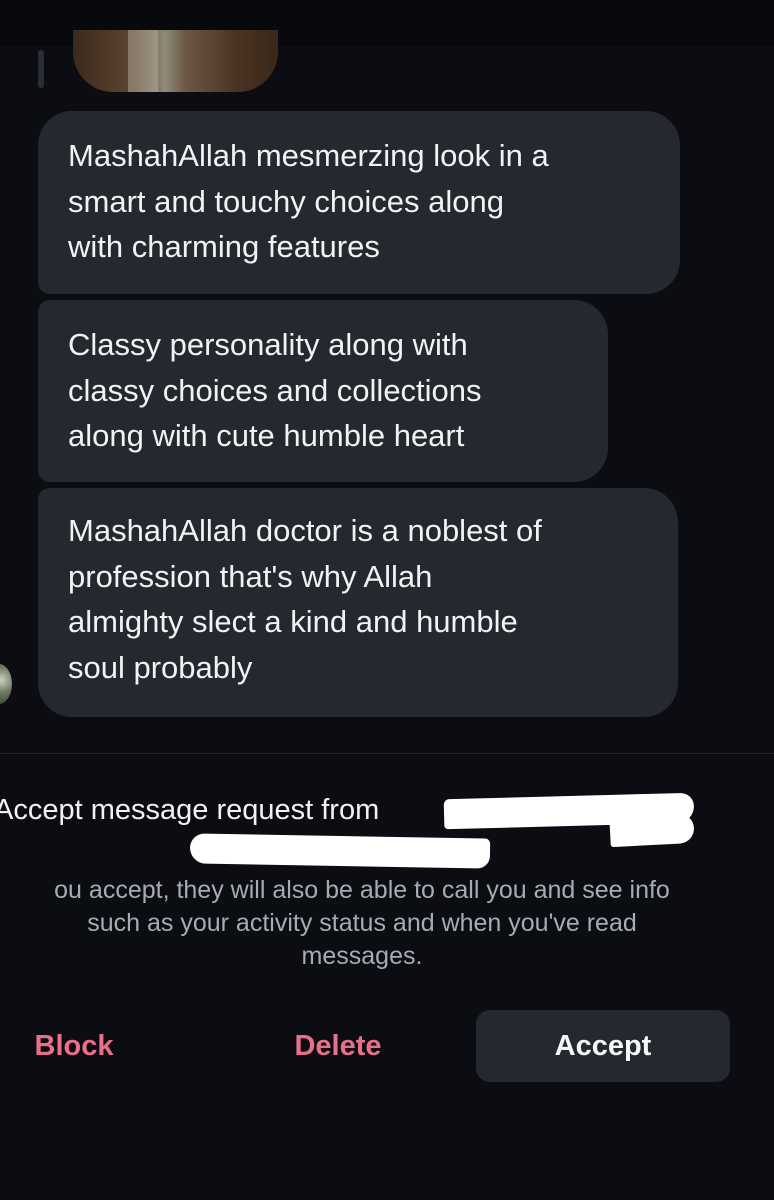 The image size is (774, 1200). What do you see at coordinates (286, 201) in the screenshot?
I see `message-text-line: smart and touchy choices along` at bounding box center [286, 201].